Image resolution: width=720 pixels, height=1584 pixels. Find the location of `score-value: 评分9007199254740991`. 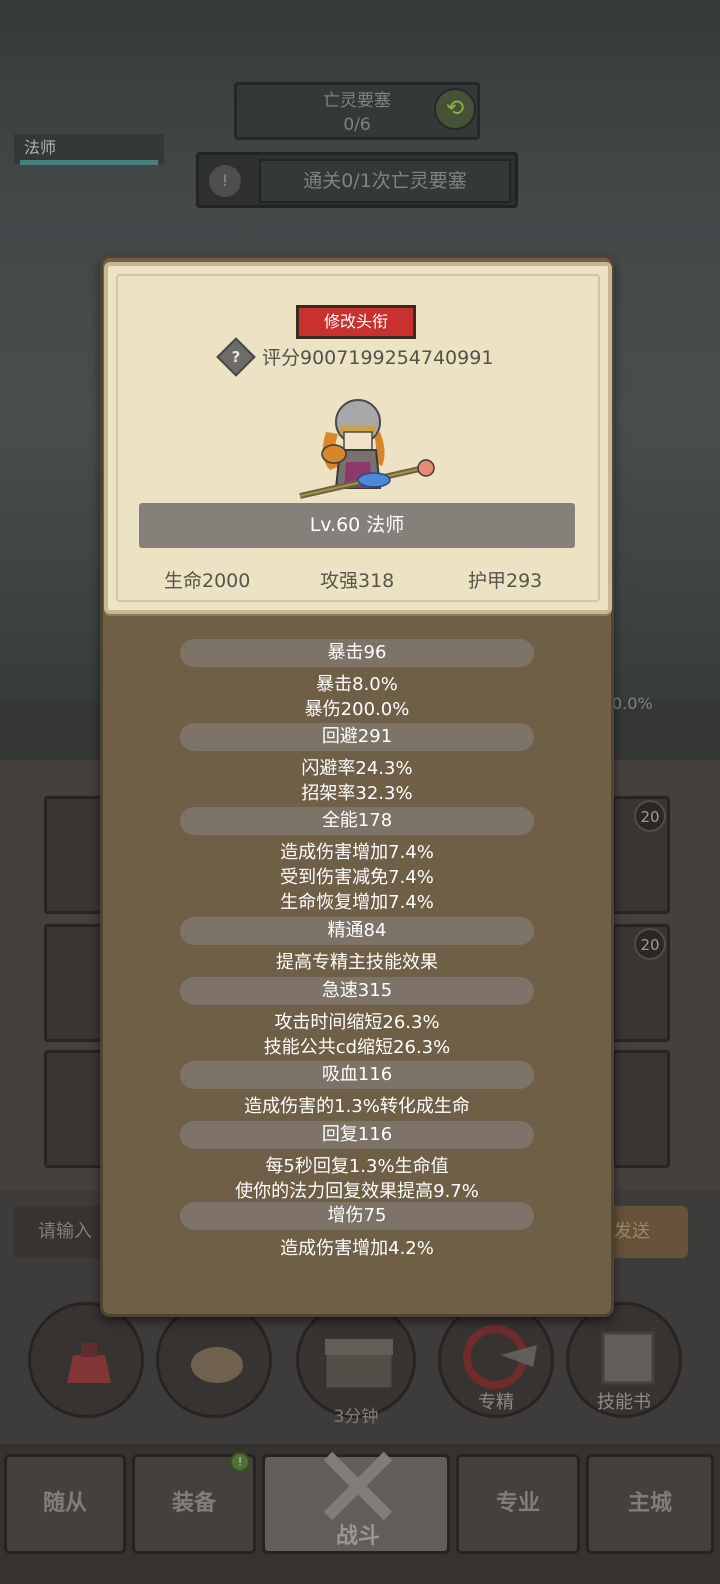

score-value: 评分9007199254740991 is located at coordinates (378, 358).